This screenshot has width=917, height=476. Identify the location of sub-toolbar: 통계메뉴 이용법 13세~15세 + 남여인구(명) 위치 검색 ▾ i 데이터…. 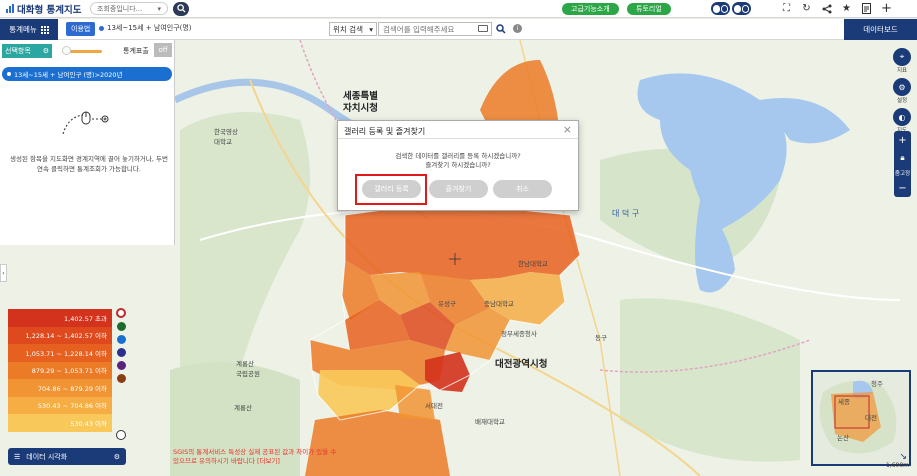
(458, 29).